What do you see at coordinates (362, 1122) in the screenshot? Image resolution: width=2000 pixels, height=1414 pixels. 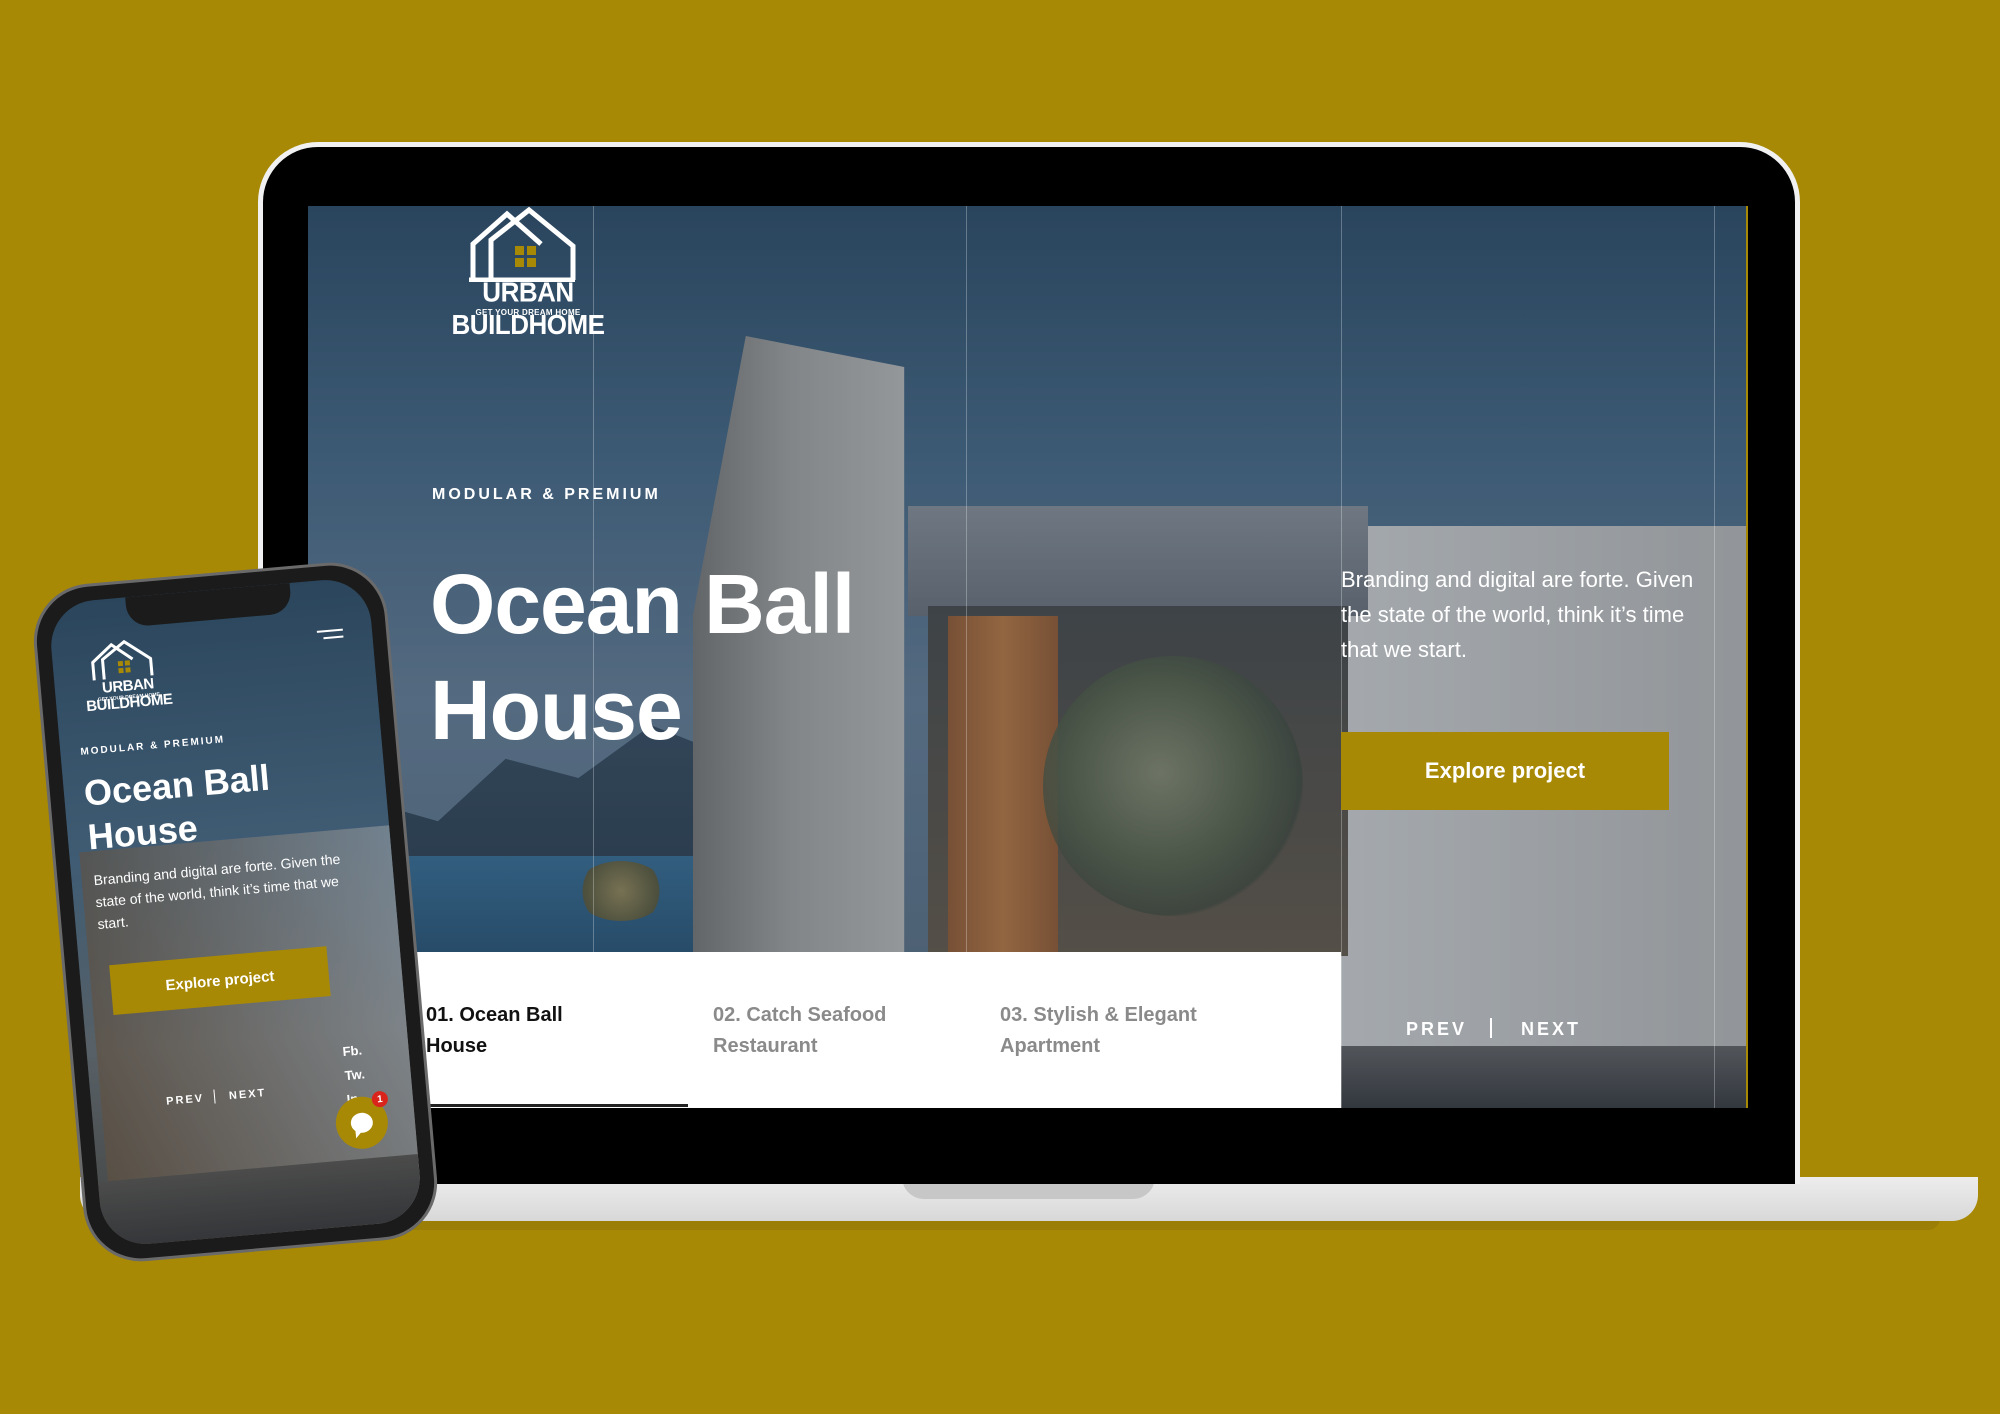 I see `chat-bubble-icon` at bounding box center [362, 1122].